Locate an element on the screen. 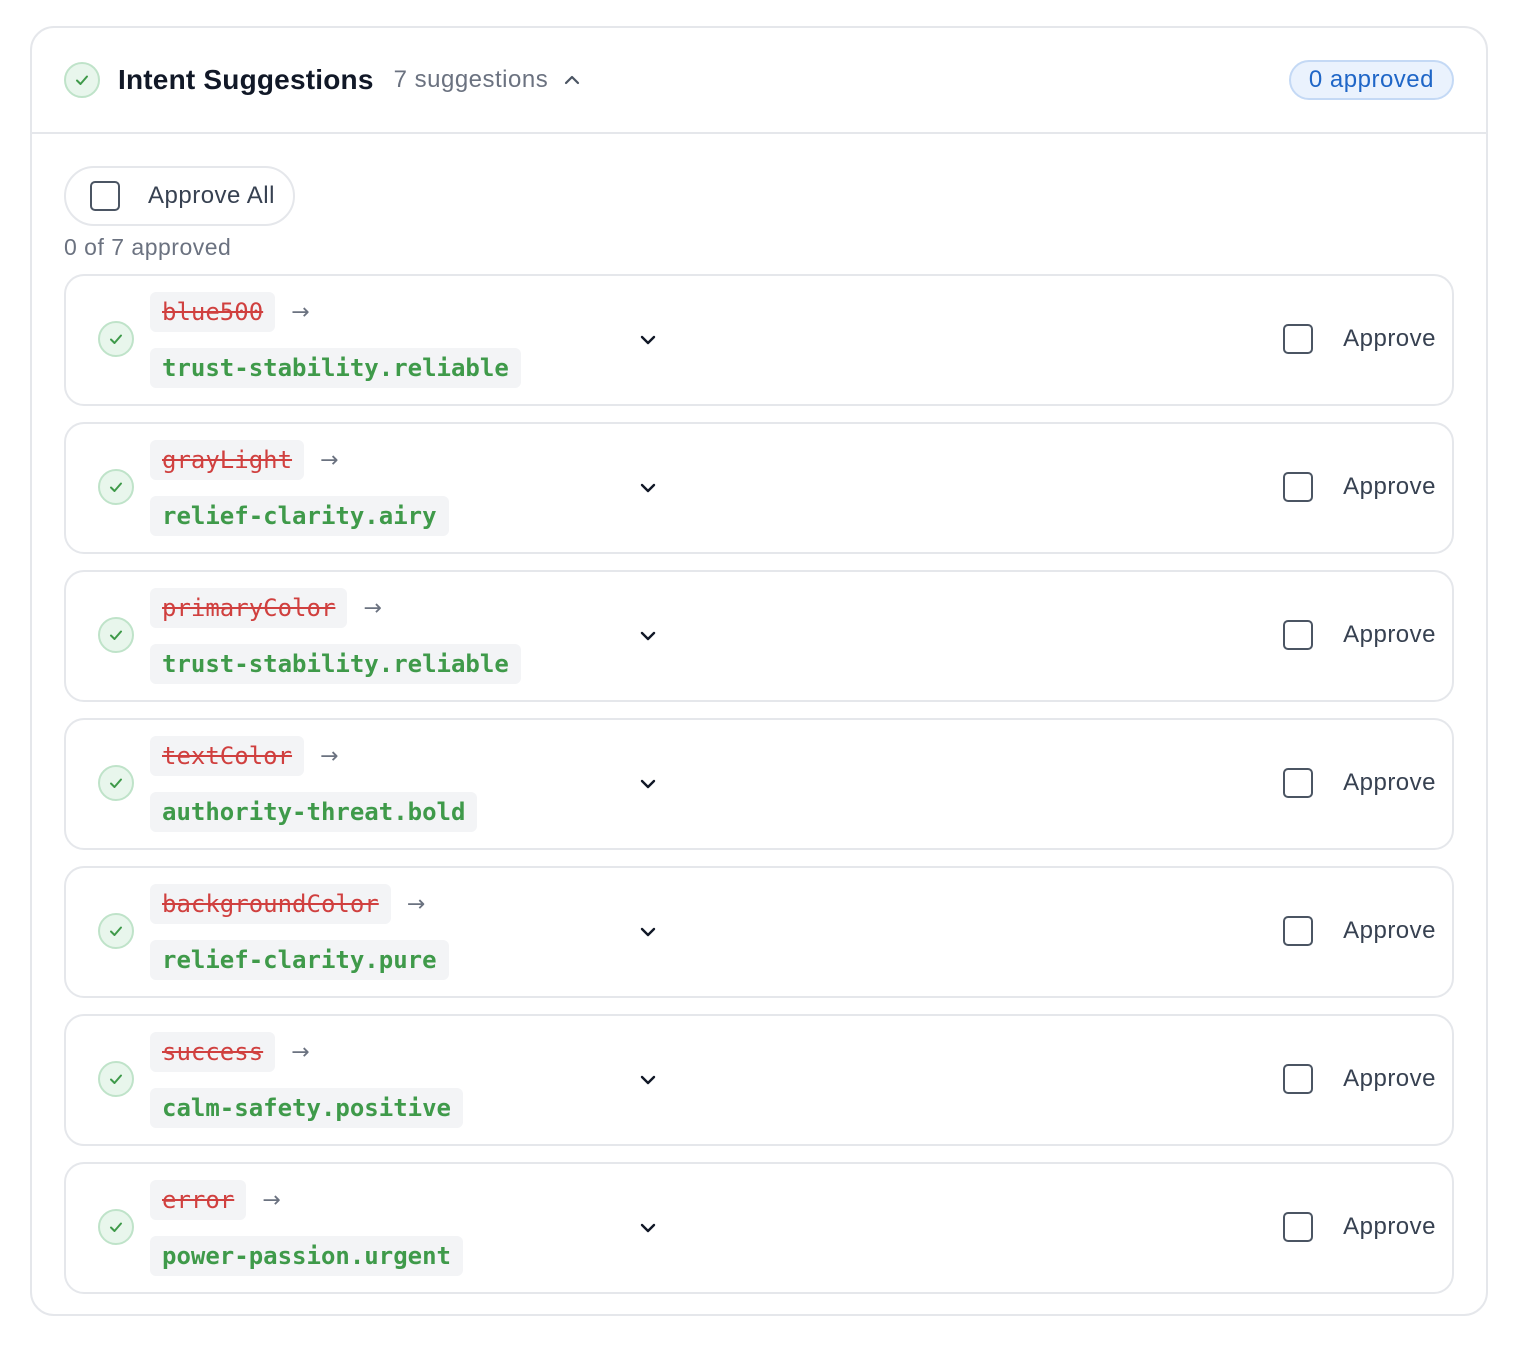  token-mapping: backgroundColor → relief-clarity.pure is located at coordinates (299, 932).